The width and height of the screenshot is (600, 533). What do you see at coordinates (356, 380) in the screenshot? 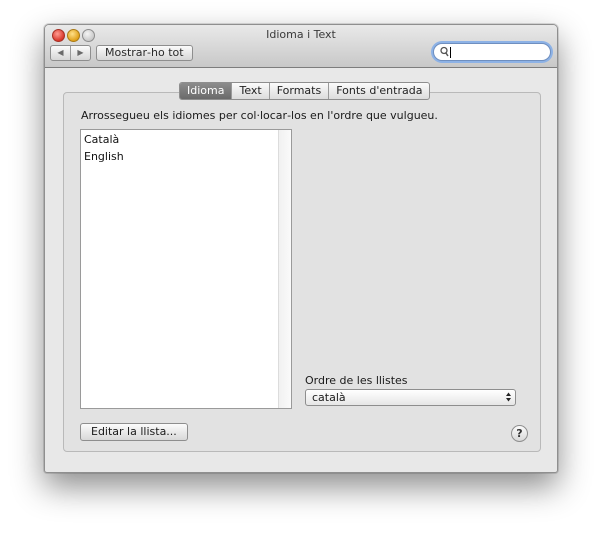
I see `list-order-label: Ordre de les llistes` at bounding box center [356, 380].